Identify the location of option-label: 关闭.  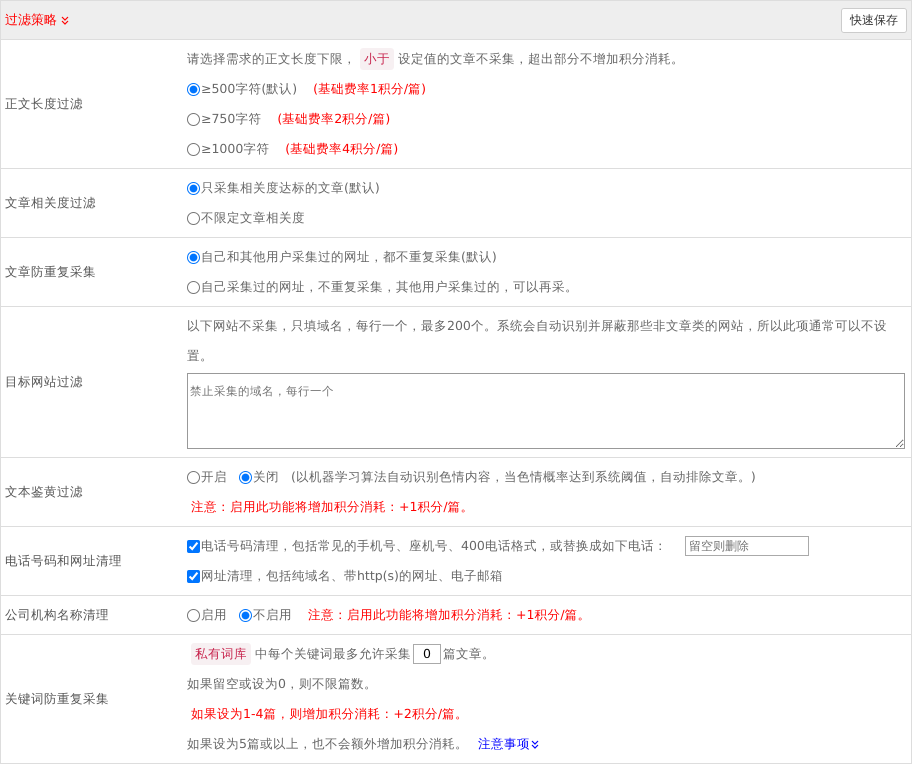
(266, 477).